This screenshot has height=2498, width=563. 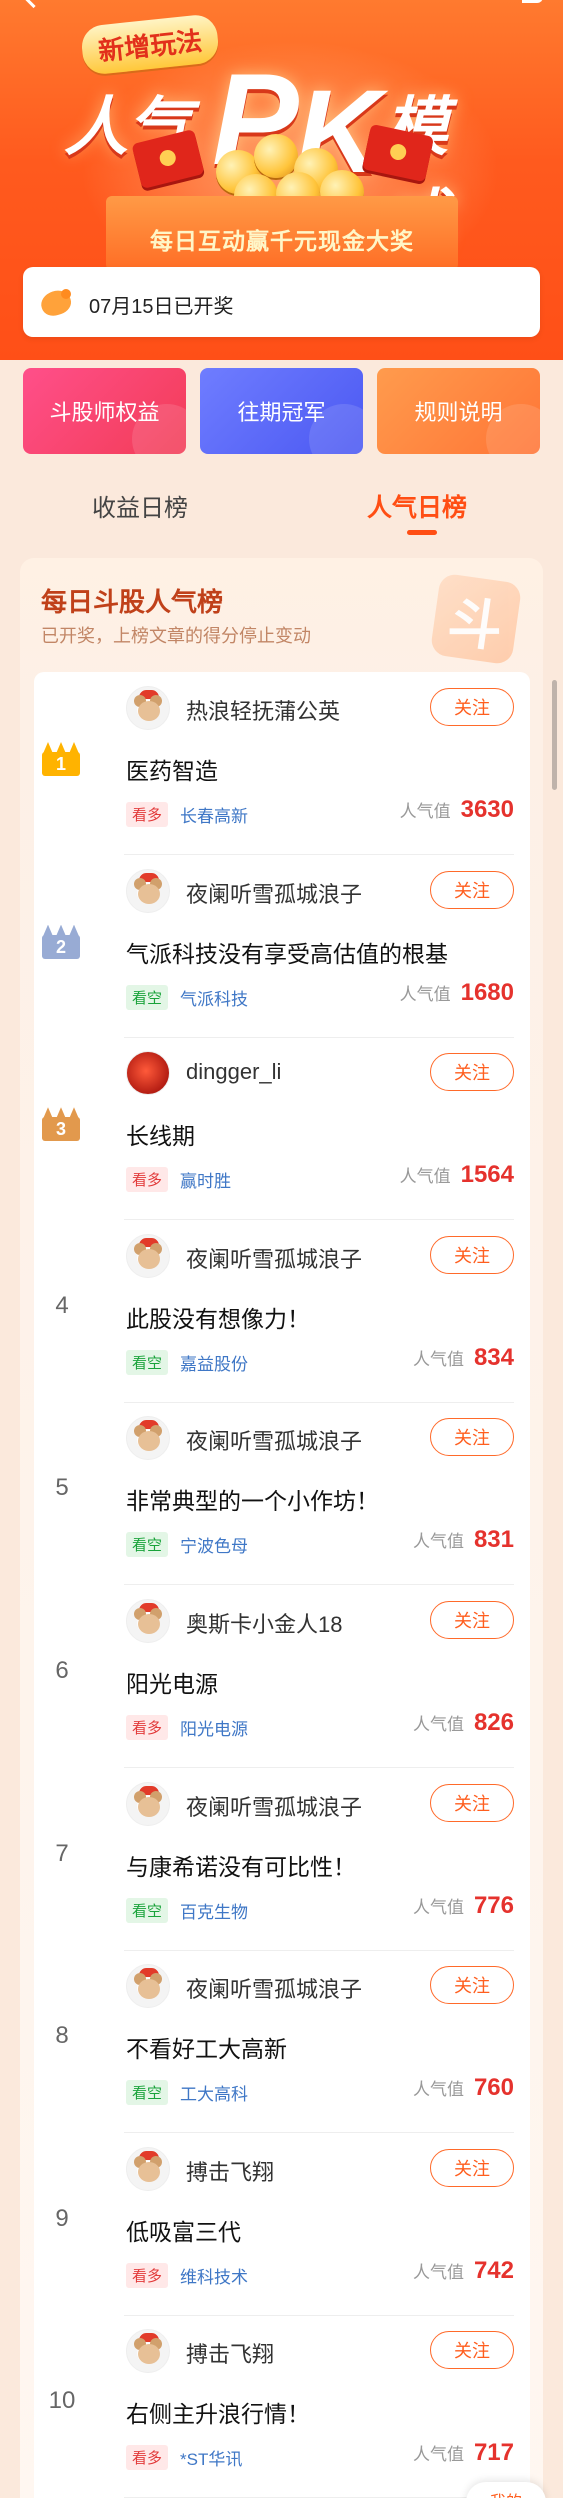 I want to click on top-bar, so click(x=281, y=6).